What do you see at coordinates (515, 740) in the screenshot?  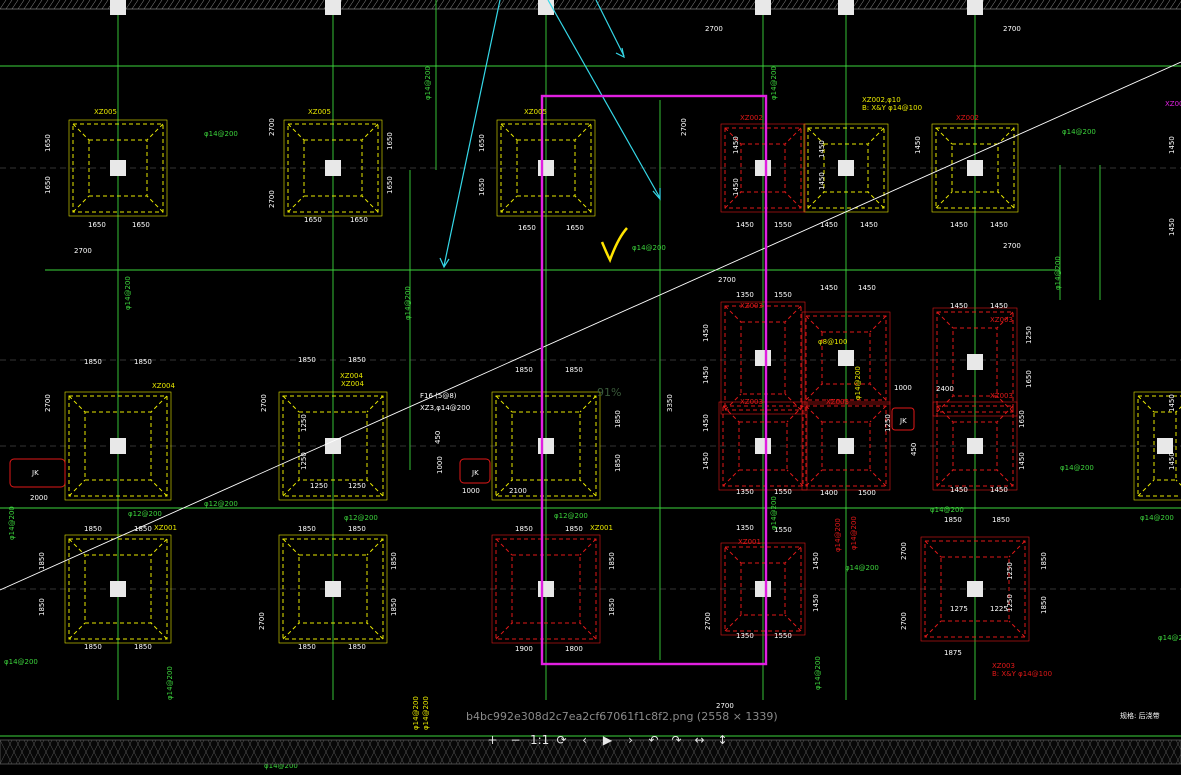 I see `zoom-out-icon: −` at bounding box center [515, 740].